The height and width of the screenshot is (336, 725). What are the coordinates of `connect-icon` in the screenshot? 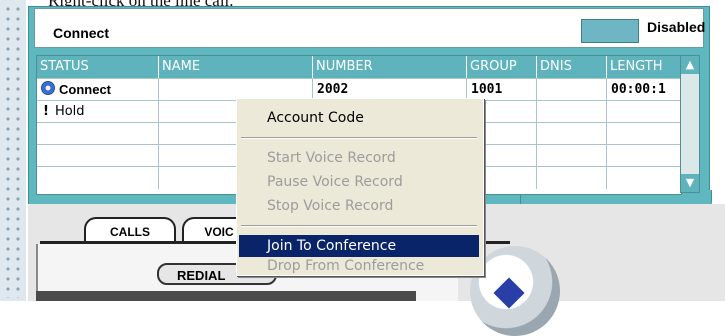 It's located at (48, 88).